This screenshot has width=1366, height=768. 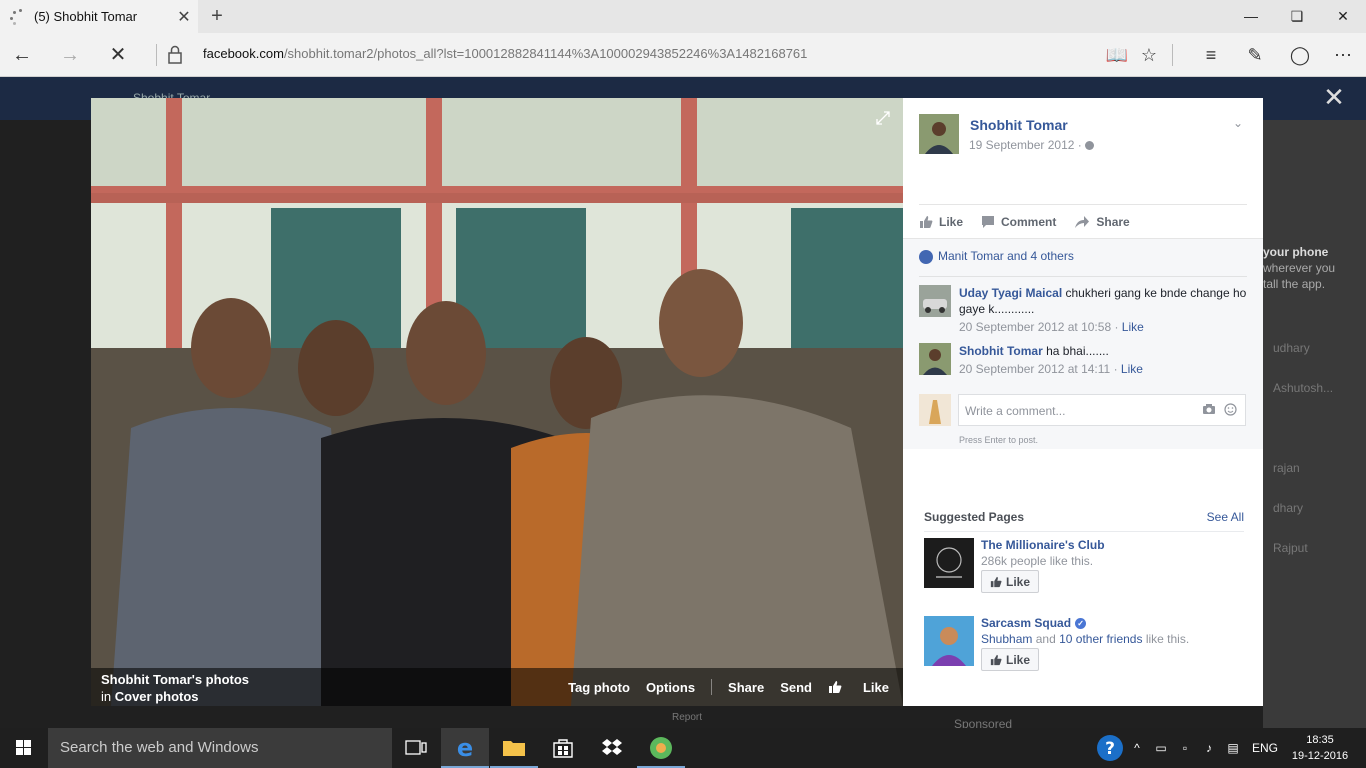 What do you see at coordinates (1209, 409) in the screenshot?
I see `camera-icon` at bounding box center [1209, 409].